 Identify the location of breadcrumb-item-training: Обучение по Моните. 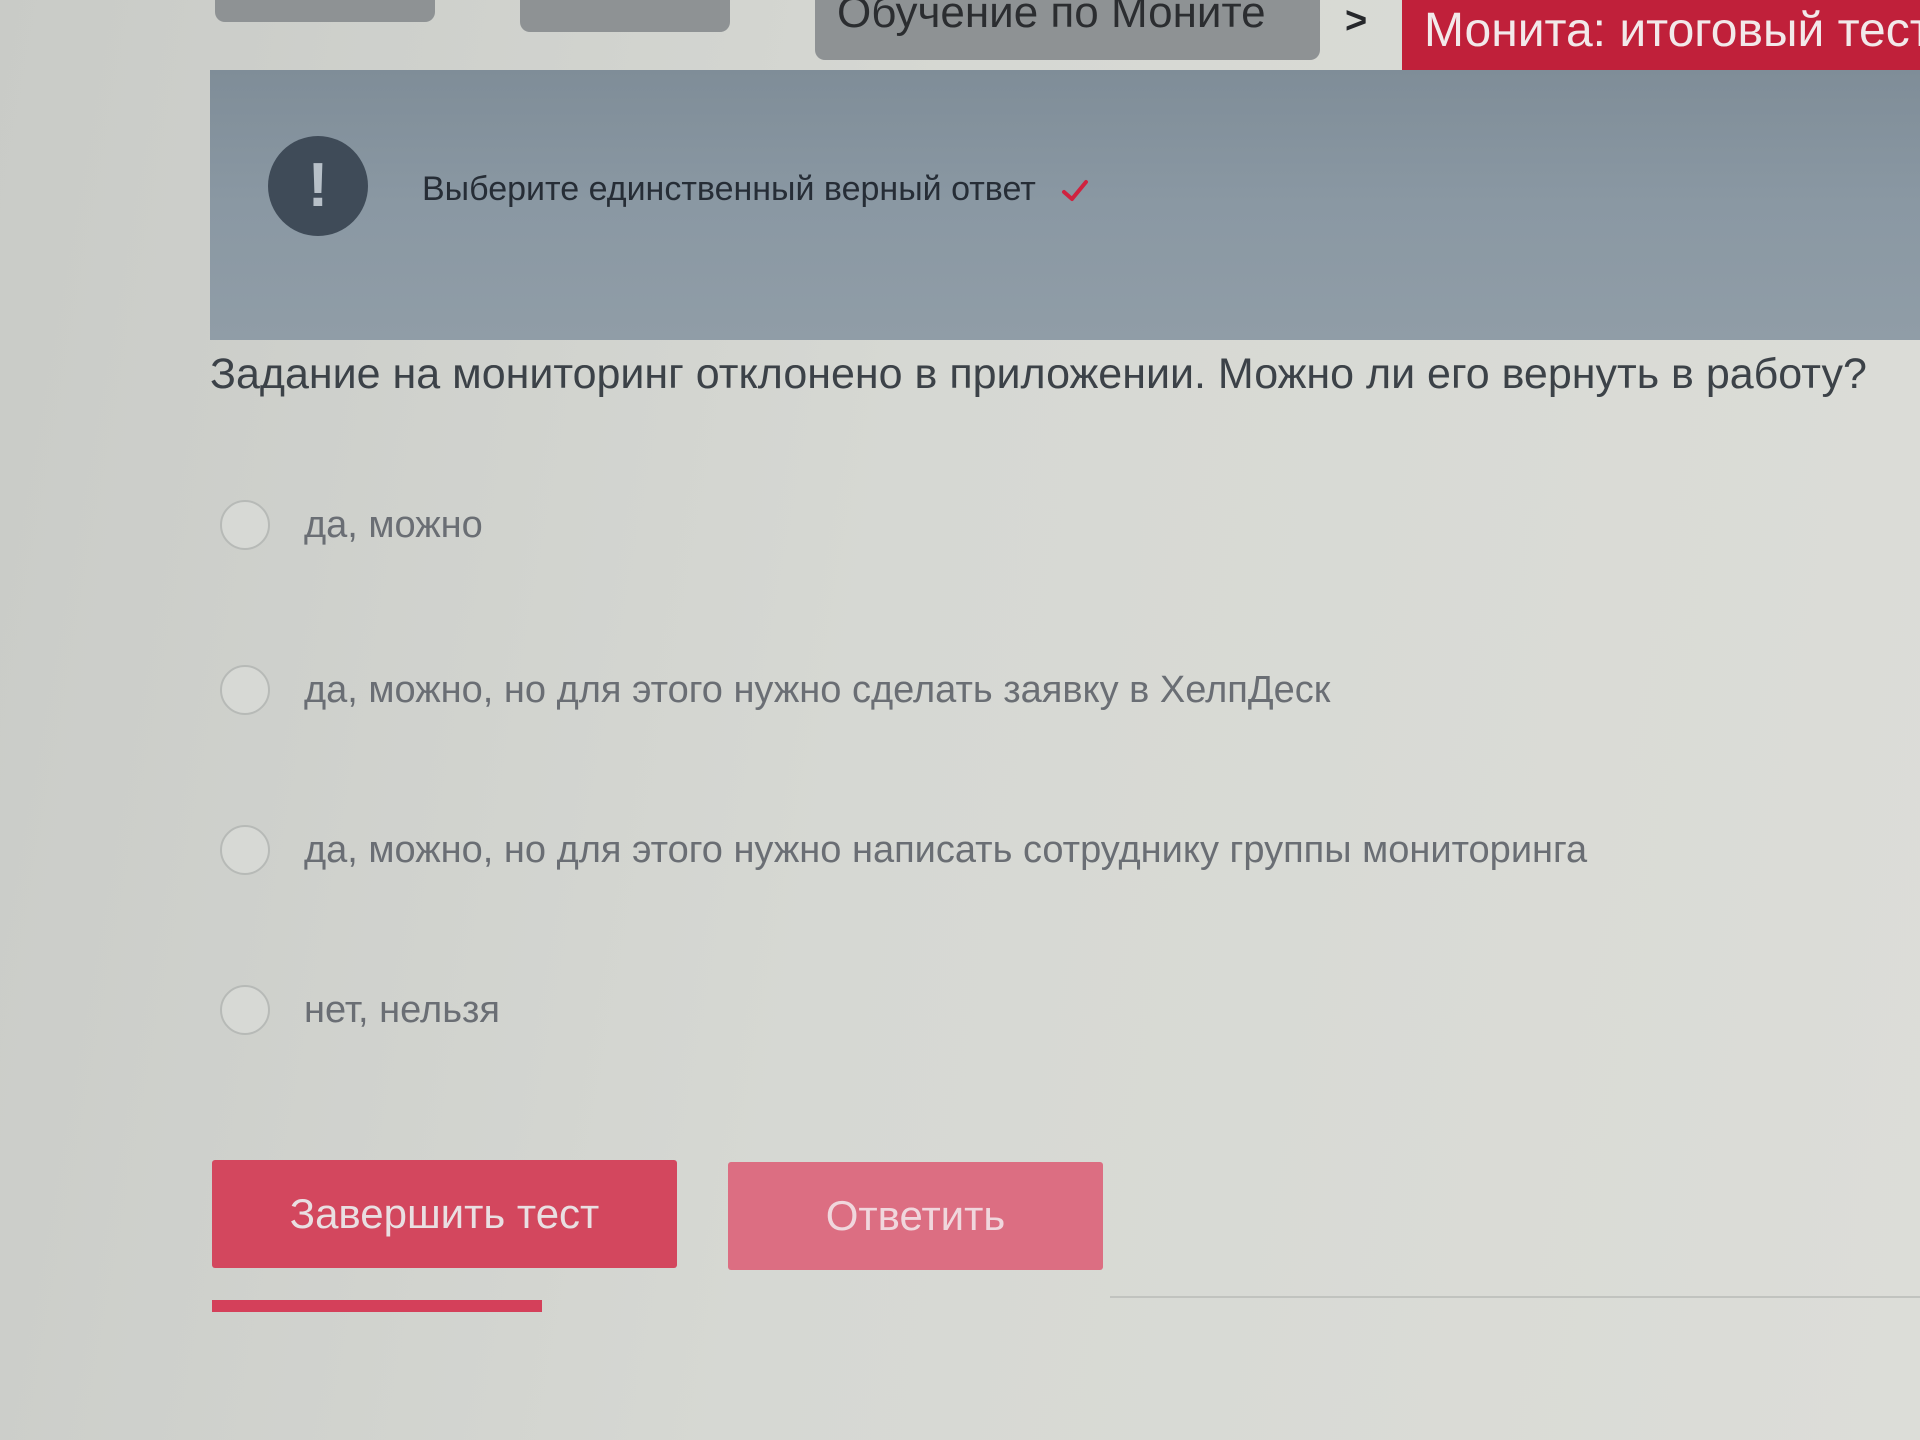
(1067, 30).